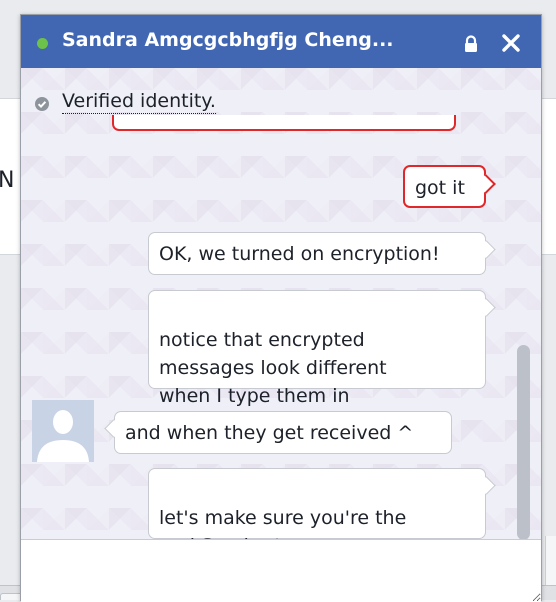  What do you see at coordinates (284, 123) in the screenshot?
I see `message-bubble-partial` at bounding box center [284, 123].